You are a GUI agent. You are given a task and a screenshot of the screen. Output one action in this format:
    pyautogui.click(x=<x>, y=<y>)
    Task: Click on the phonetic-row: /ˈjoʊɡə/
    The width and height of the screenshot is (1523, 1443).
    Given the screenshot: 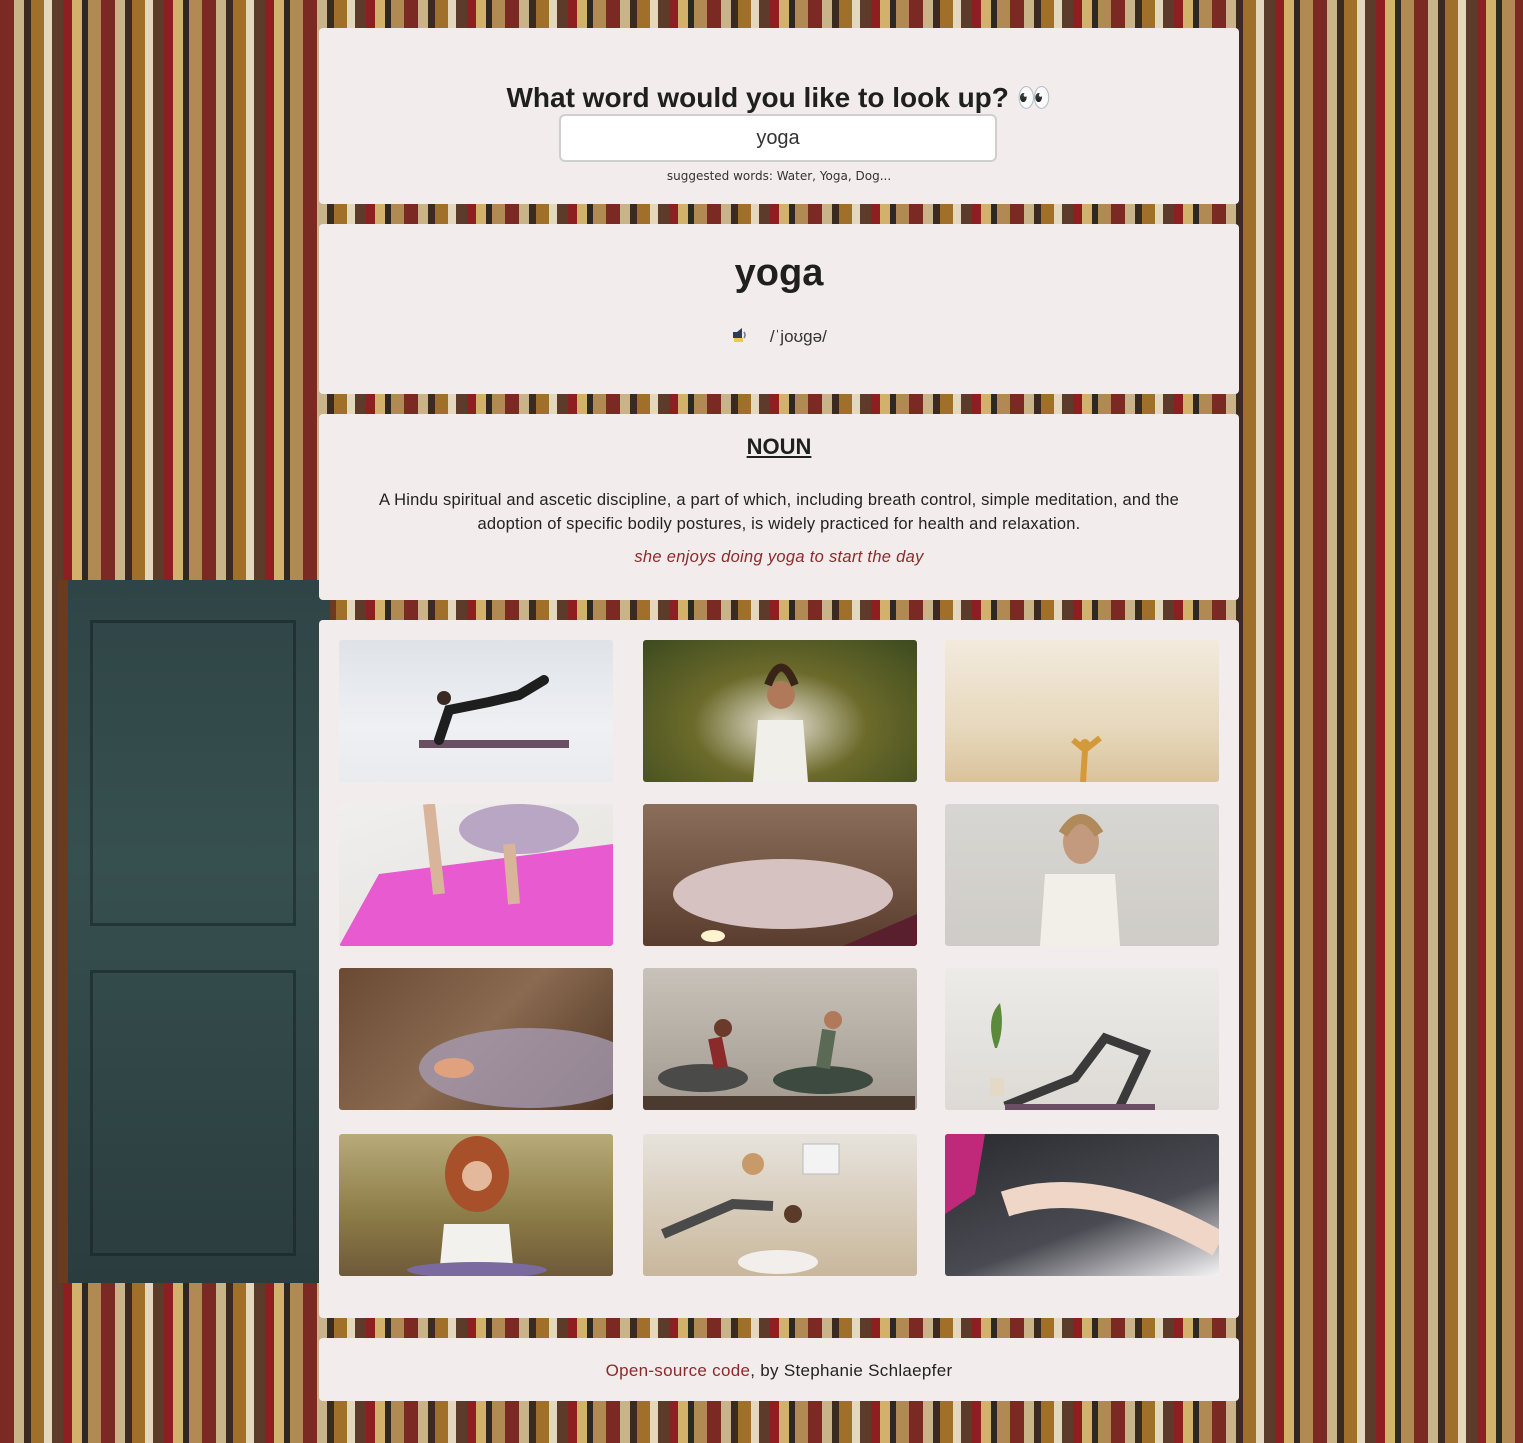 What is the action you would take?
    pyautogui.click(x=779, y=337)
    